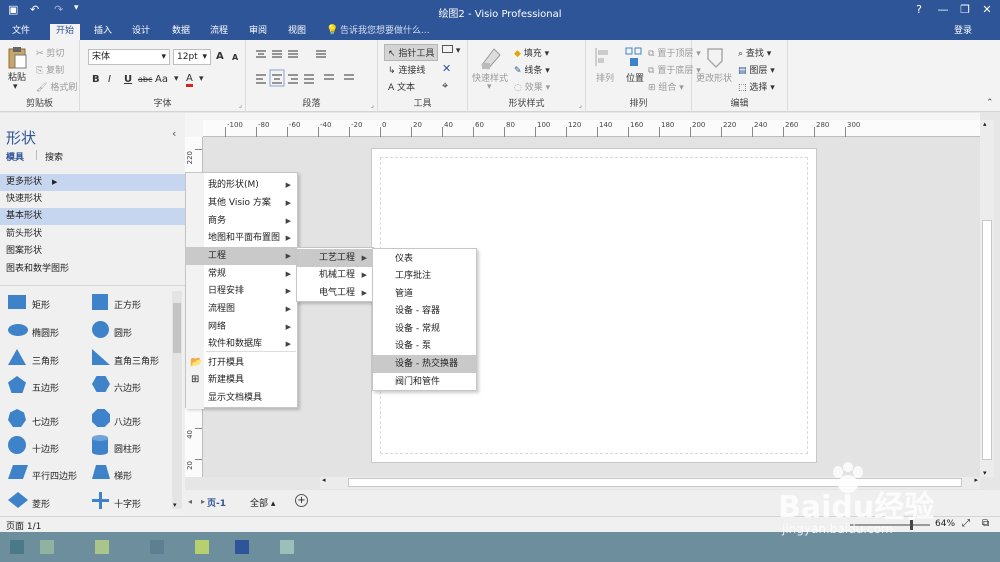 The image size is (1000, 562). Describe the element at coordinates (985, 523) in the screenshot. I see `switch-windows-icon: ⧉` at that location.